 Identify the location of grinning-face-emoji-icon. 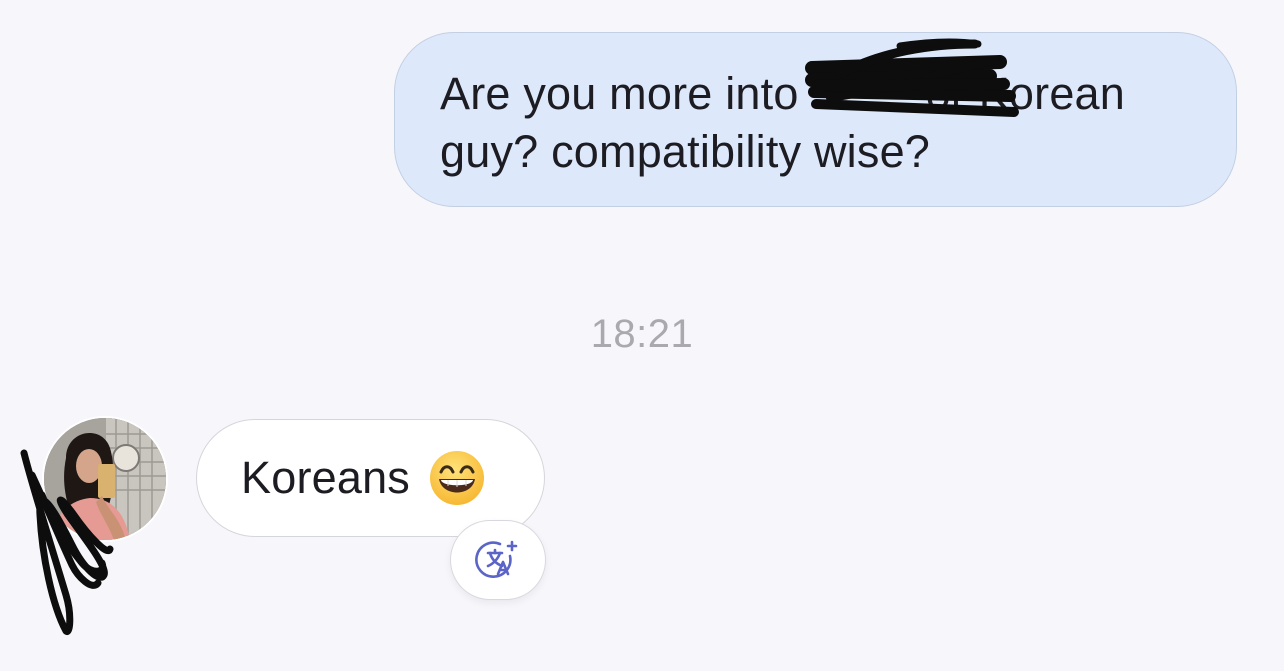
(457, 478).